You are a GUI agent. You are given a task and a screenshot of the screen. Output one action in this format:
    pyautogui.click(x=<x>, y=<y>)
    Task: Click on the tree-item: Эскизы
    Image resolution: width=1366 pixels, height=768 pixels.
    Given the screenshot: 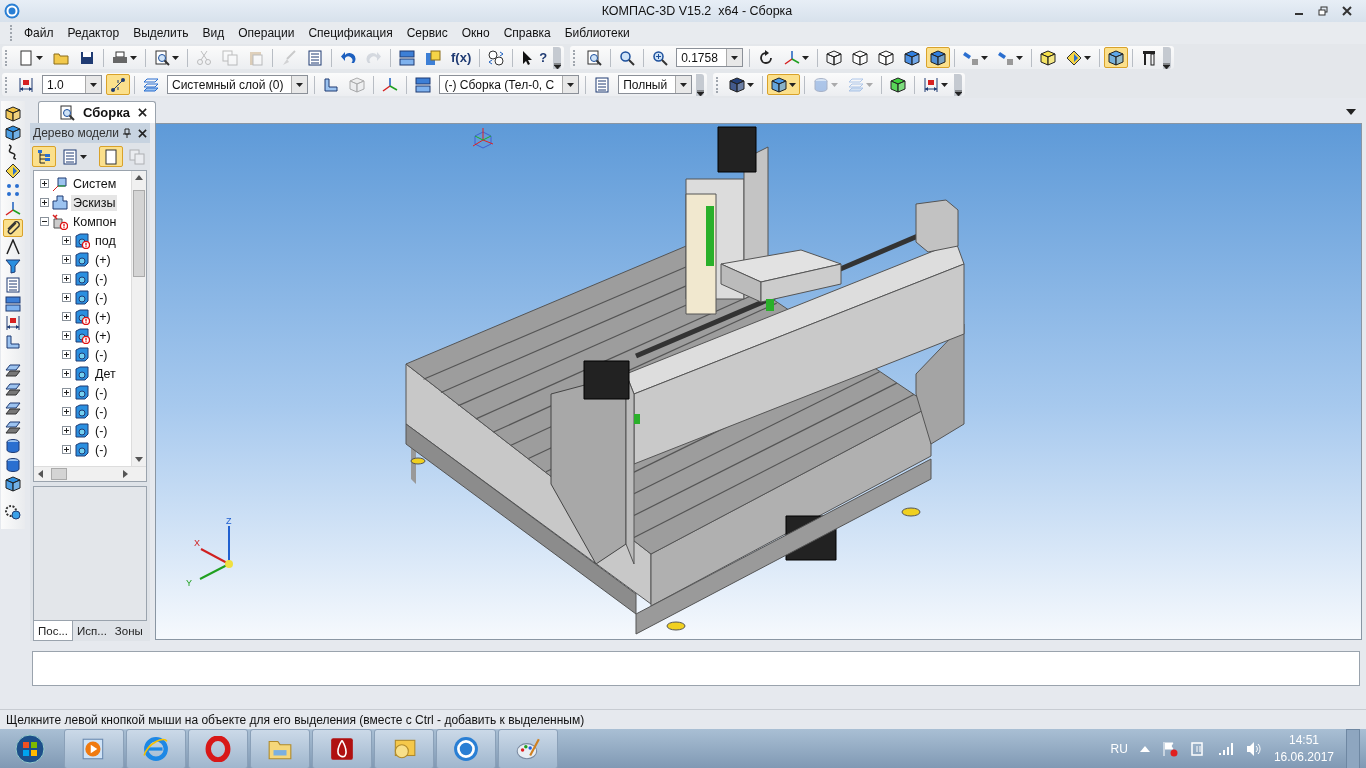 What is the action you would take?
    pyautogui.click(x=94, y=202)
    